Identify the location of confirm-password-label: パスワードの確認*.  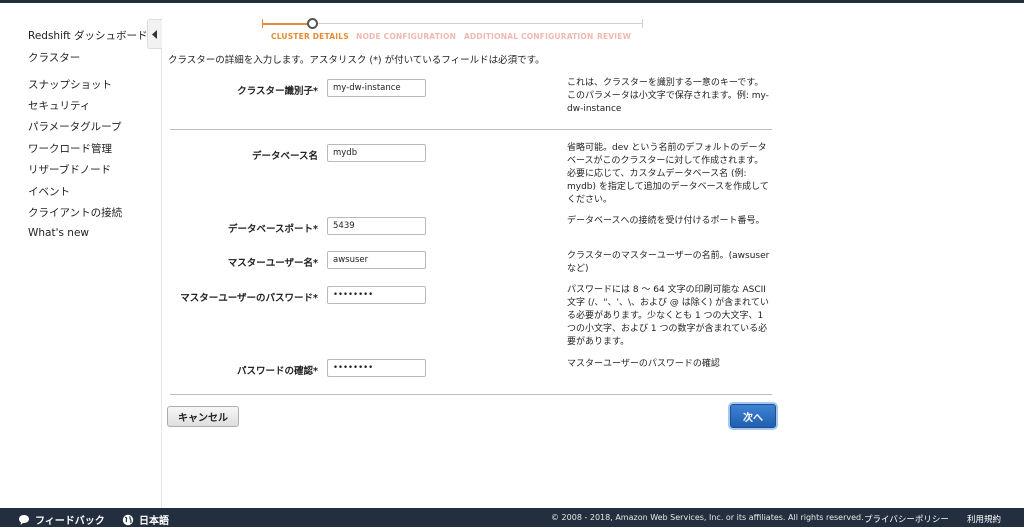
(277, 371).